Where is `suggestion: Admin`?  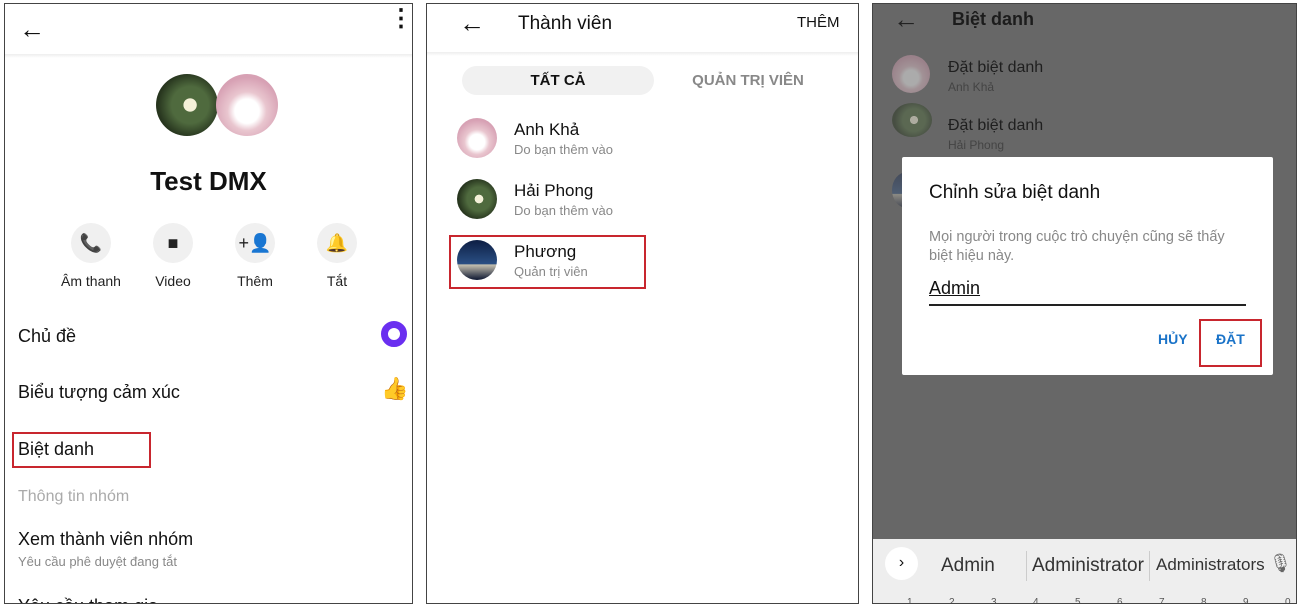
suggestion: Admin is located at coordinates (968, 566).